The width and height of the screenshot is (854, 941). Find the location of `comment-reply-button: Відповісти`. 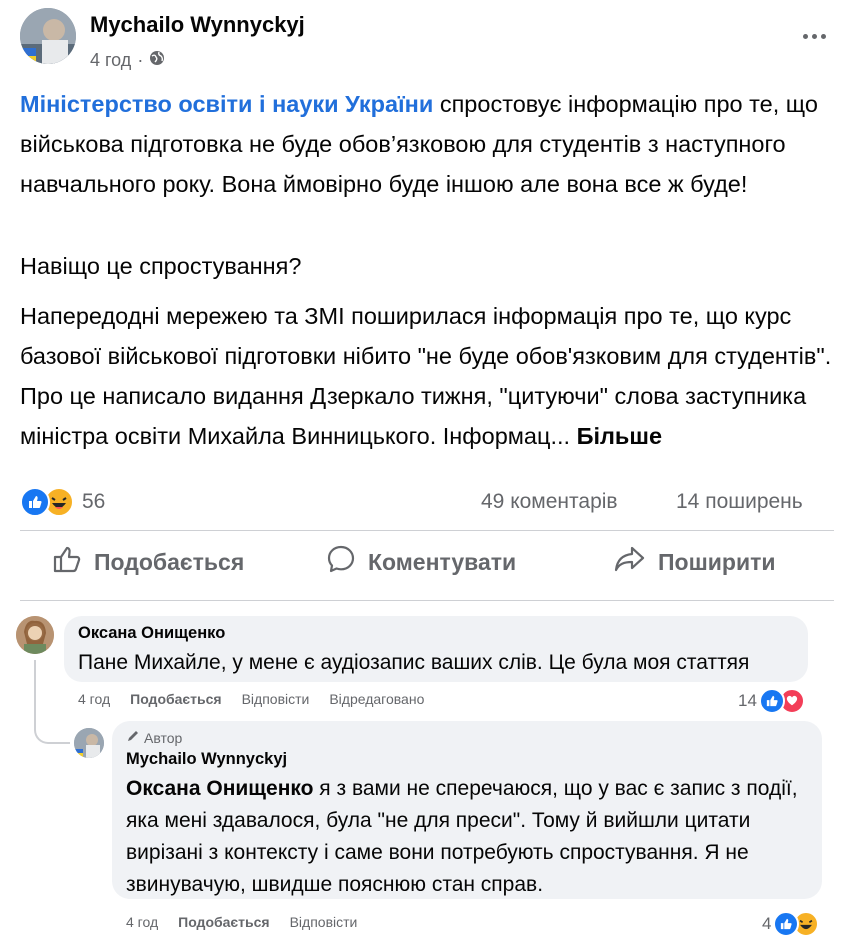

comment-reply-button: Відповісти is located at coordinates (276, 699).